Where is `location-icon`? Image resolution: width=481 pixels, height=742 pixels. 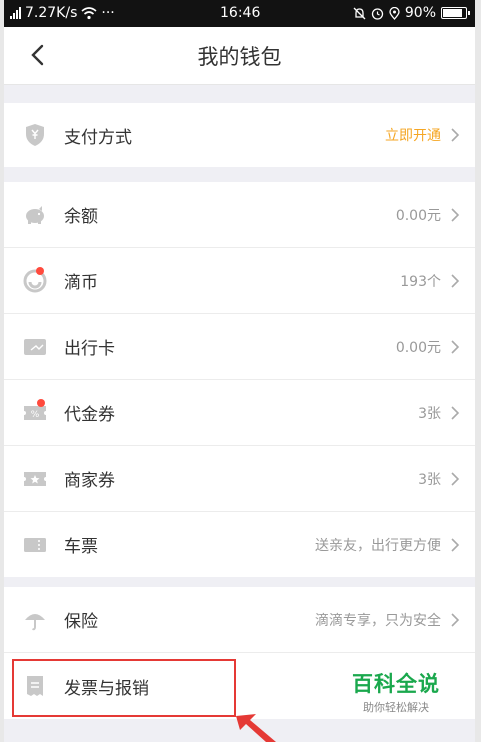 location-icon is located at coordinates (394, 13).